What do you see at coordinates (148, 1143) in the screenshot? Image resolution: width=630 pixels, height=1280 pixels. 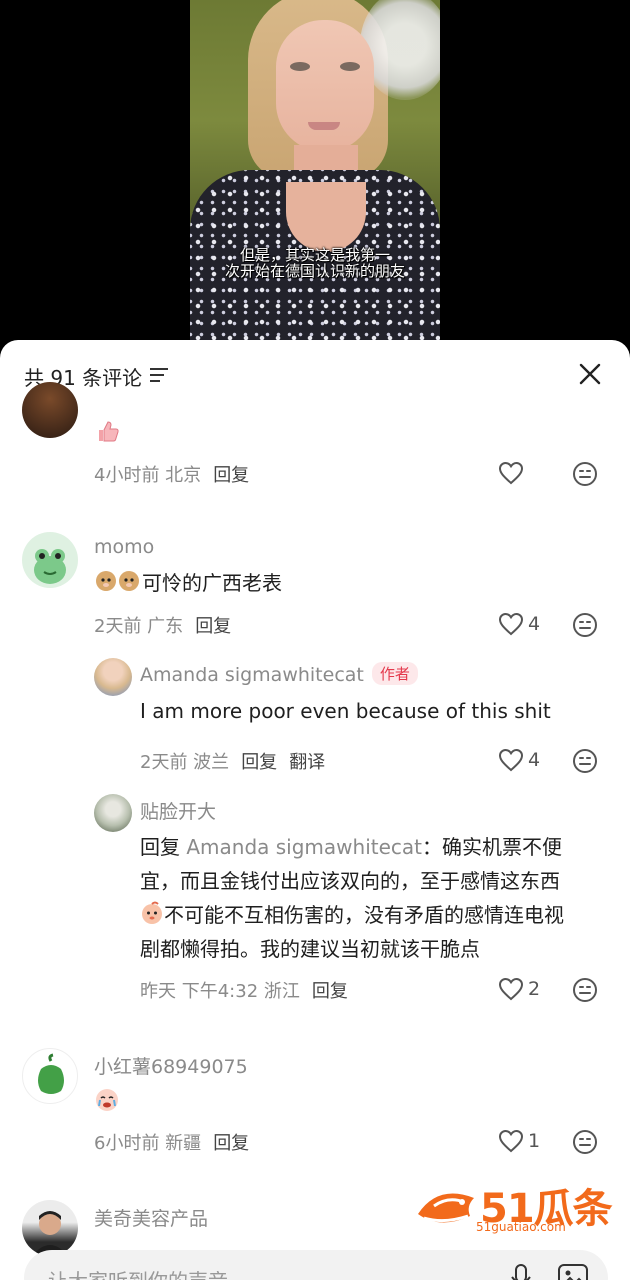 I see `comment-time-location: 6小时前 新疆` at bounding box center [148, 1143].